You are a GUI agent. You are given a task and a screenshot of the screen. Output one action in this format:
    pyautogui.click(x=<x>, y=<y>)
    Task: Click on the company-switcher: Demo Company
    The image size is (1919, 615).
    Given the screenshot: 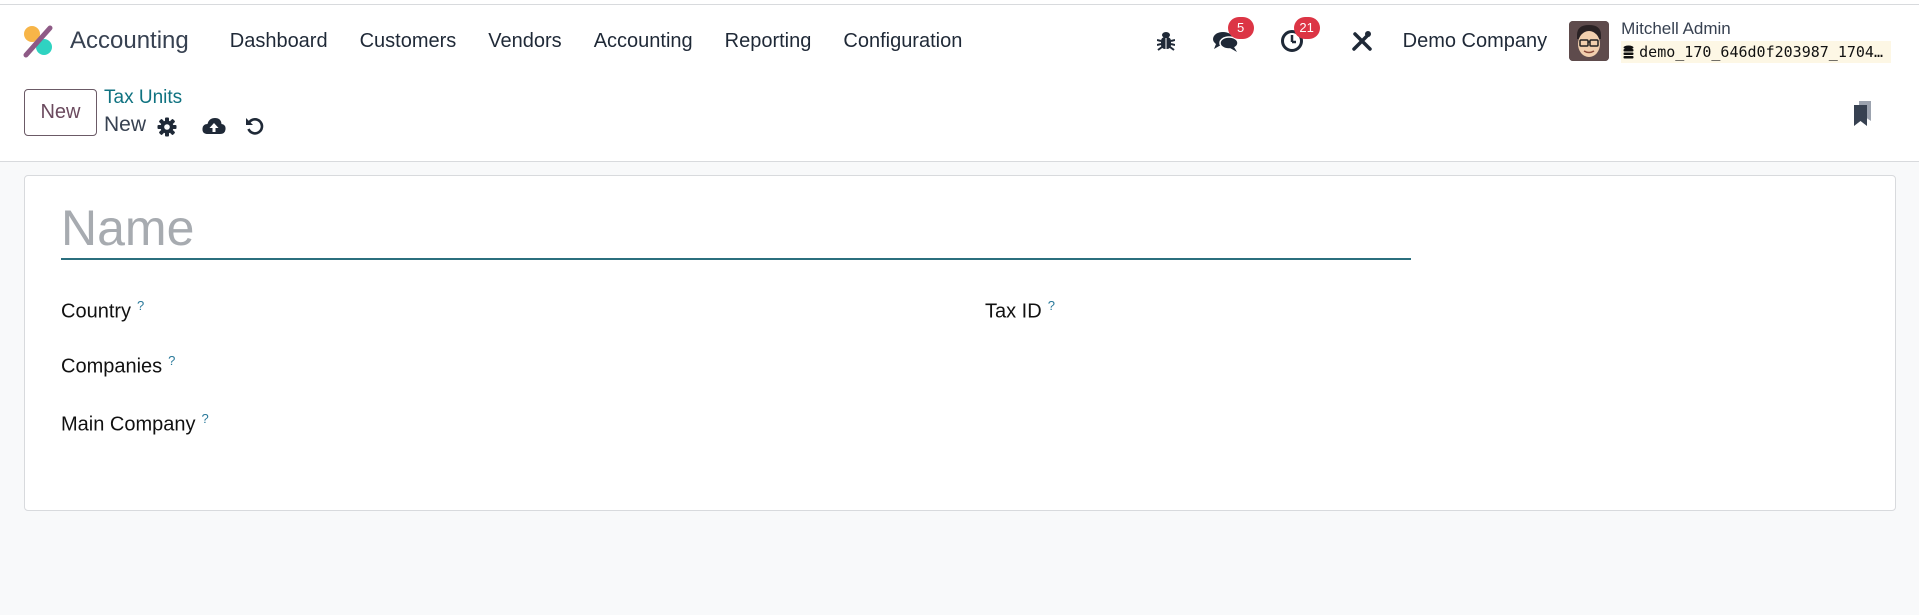 What is the action you would take?
    pyautogui.click(x=1475, y=41)
    